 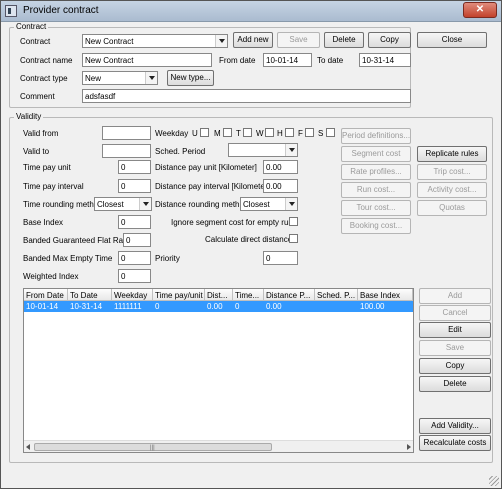 What do you see at coordinates (204, 132) in the screenshot?
I see `weekday-sun-checkbox` at bounding box center [204, 132].